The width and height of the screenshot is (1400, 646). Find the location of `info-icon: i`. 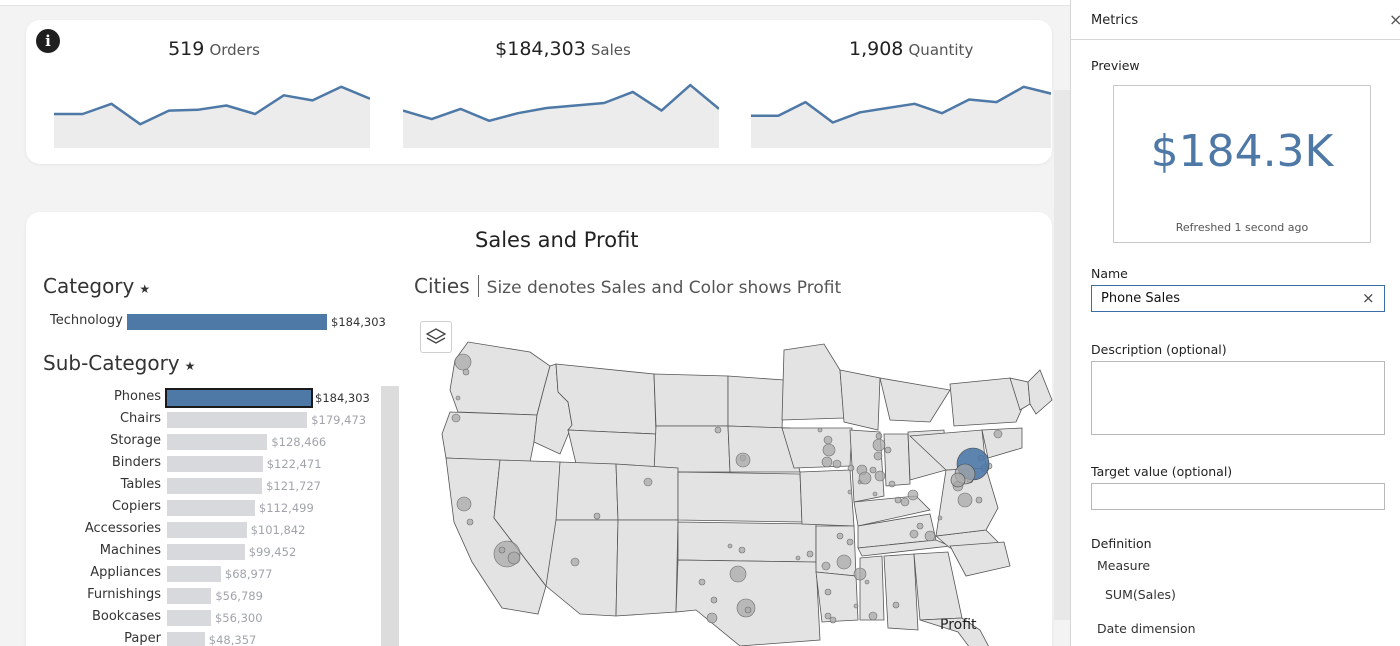

info-icon: i is located at coordinates (48, 41).